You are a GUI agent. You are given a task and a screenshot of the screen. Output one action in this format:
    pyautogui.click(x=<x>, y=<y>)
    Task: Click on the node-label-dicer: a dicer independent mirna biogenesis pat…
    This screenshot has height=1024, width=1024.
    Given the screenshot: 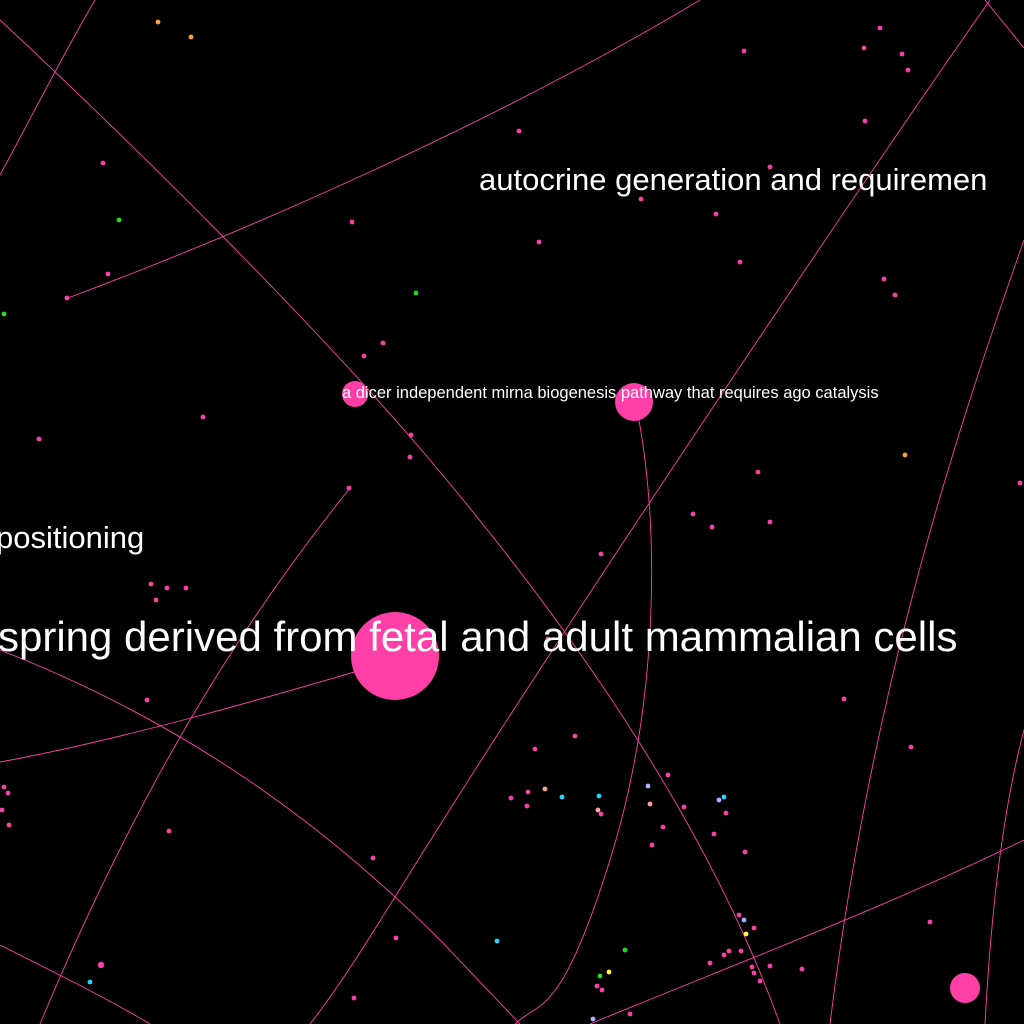 What is the action you would take?
    pyautogui.click(x=610, y=393)
    